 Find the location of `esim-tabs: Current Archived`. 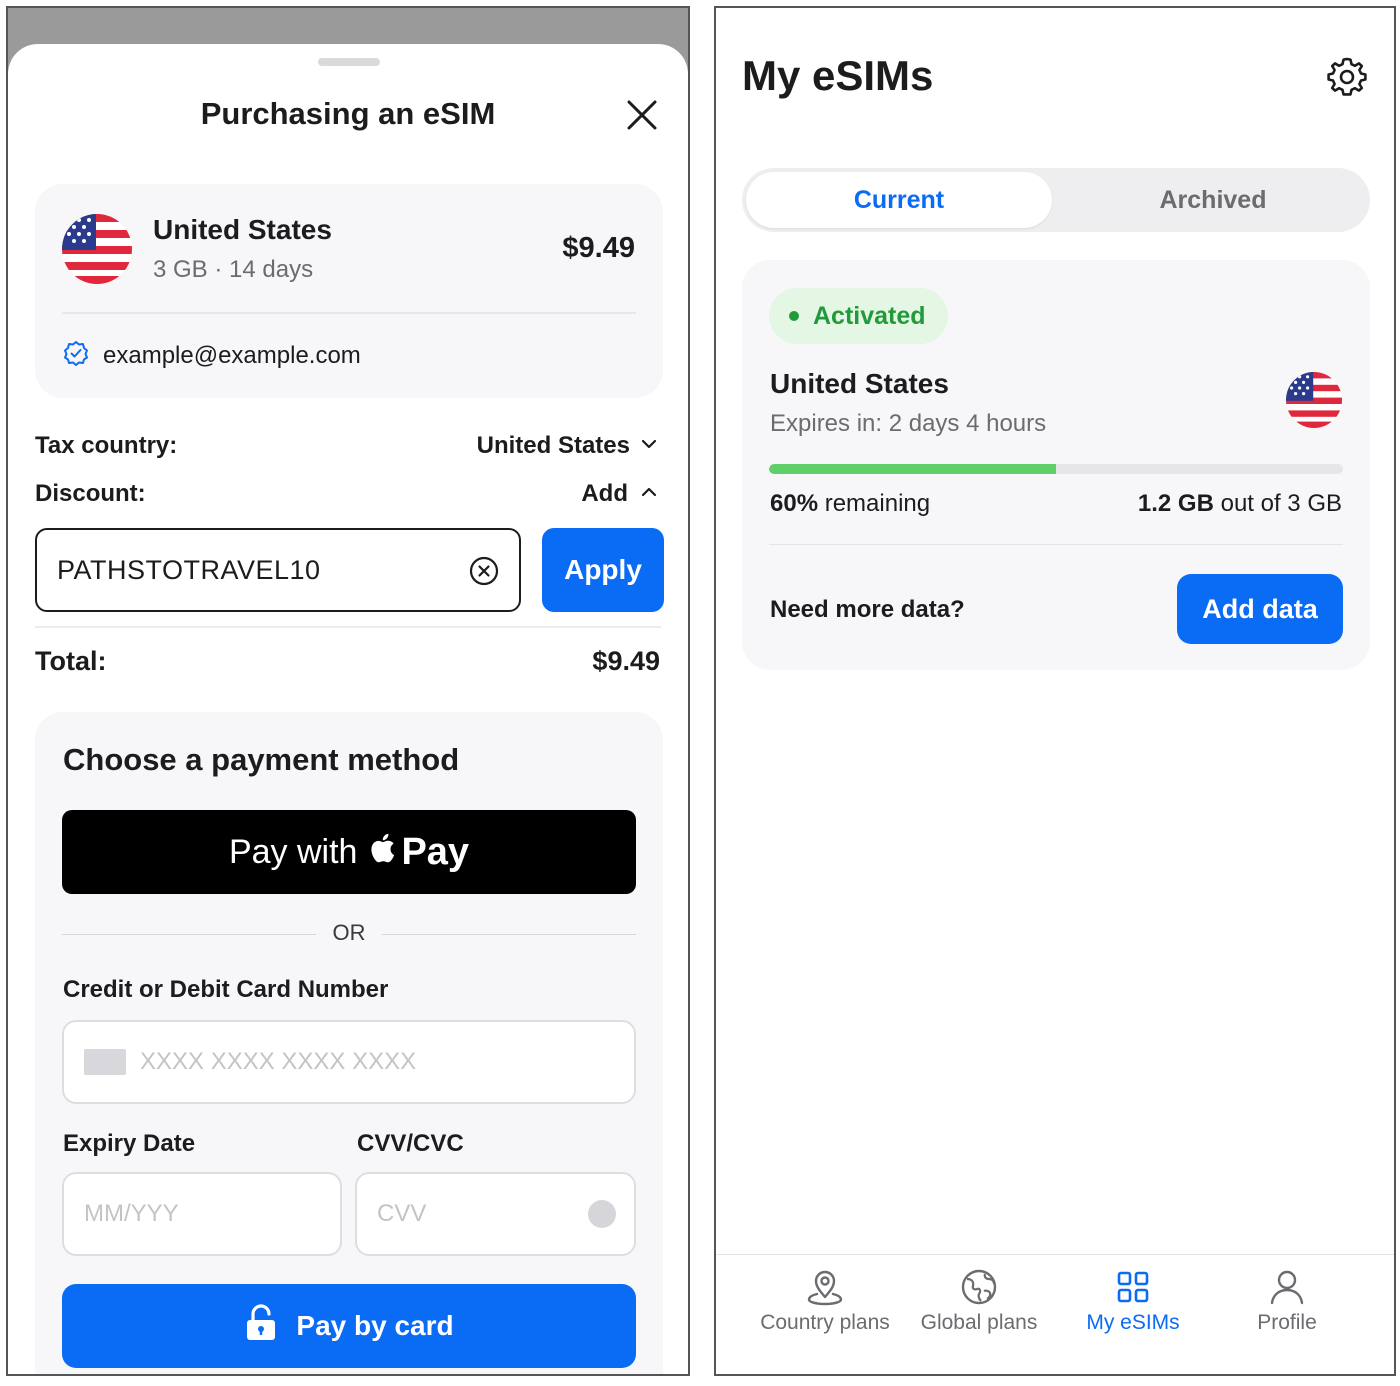

esim-tabs: Current Archived is located at coordinates (1056, 200).